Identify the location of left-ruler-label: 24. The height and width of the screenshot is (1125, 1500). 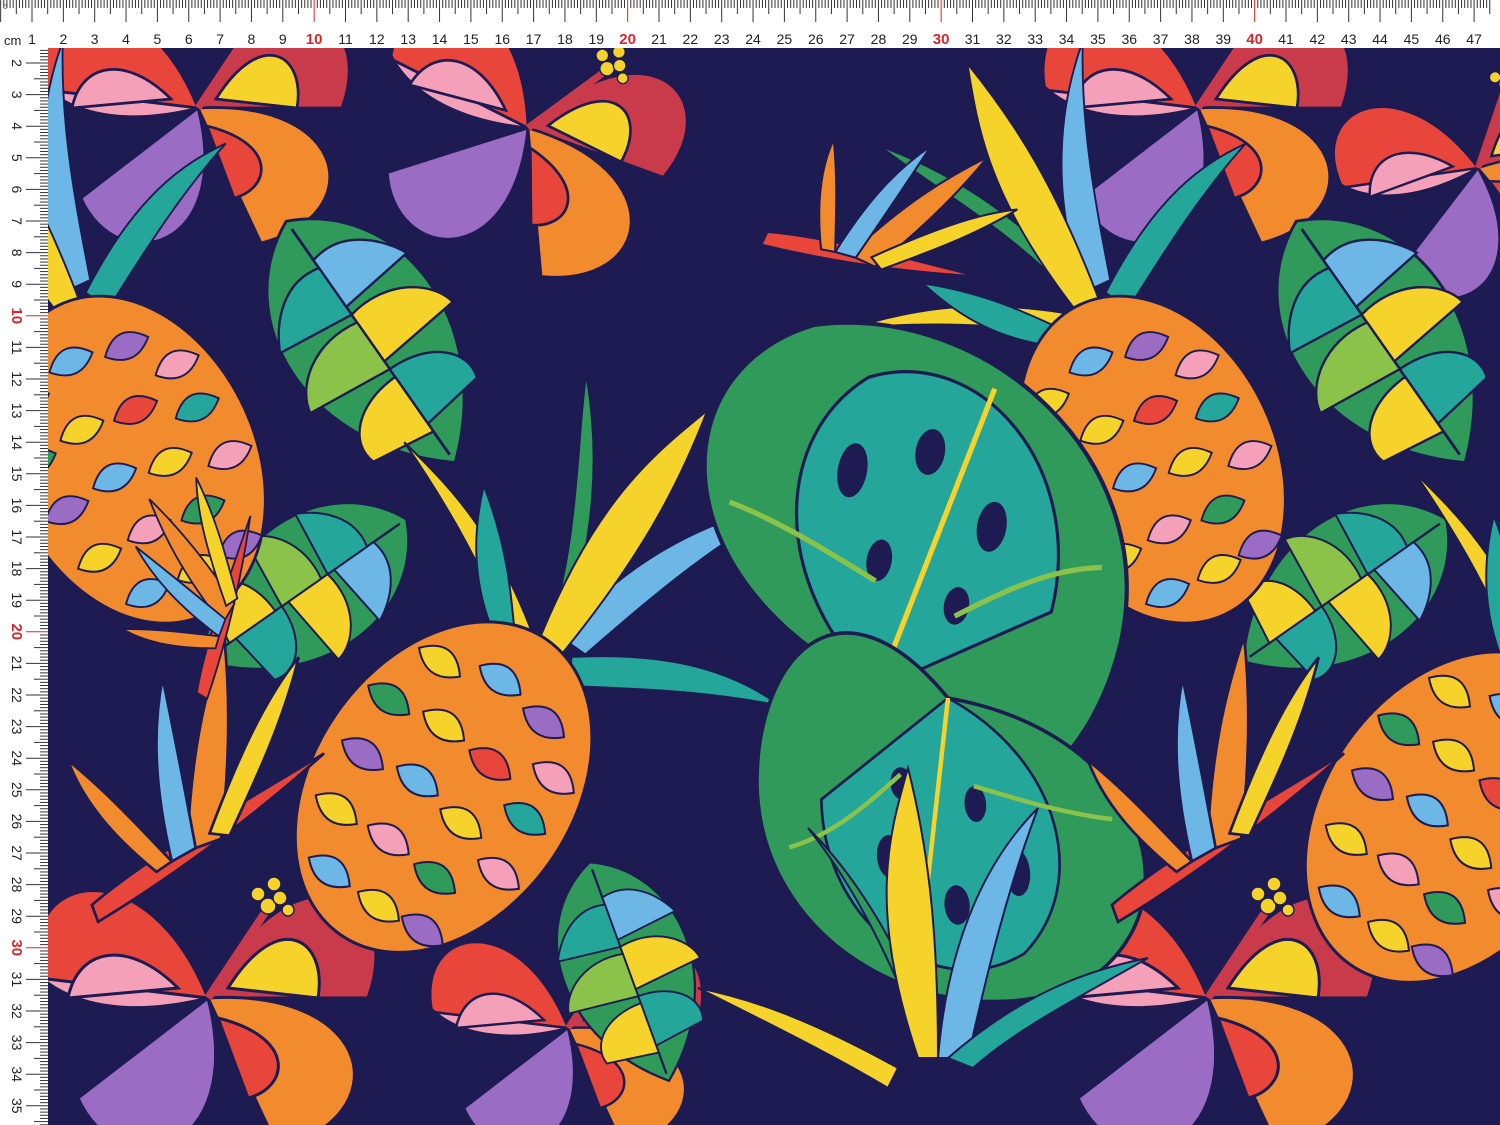
(17, 758).